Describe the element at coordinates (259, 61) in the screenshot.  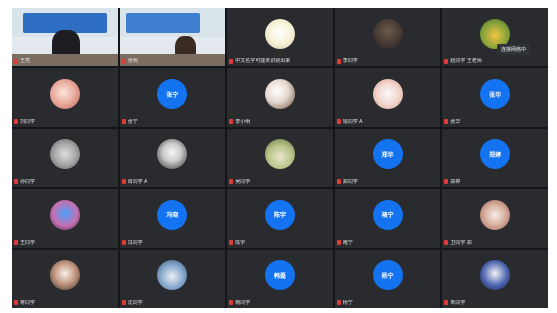
I see `participant-name: 中文名字可能未识别出来` at that location.